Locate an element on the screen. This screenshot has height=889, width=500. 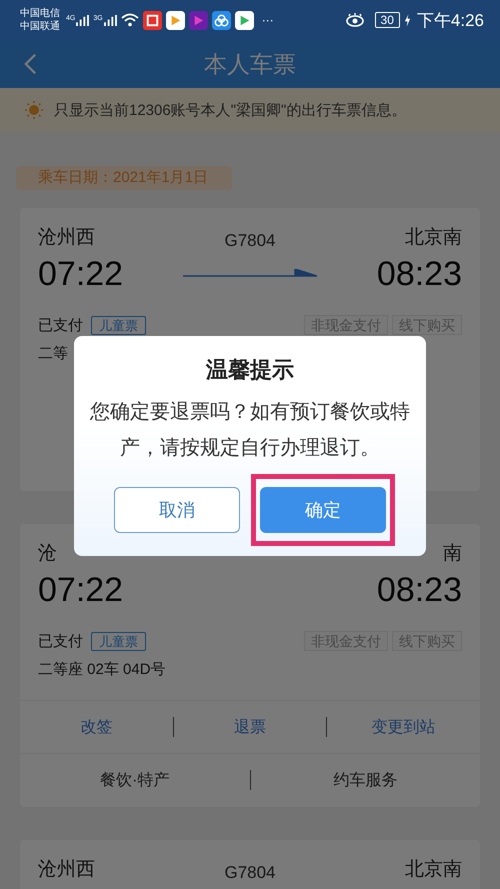
page-title: 本人车票 is located at coordinates (250, 64).